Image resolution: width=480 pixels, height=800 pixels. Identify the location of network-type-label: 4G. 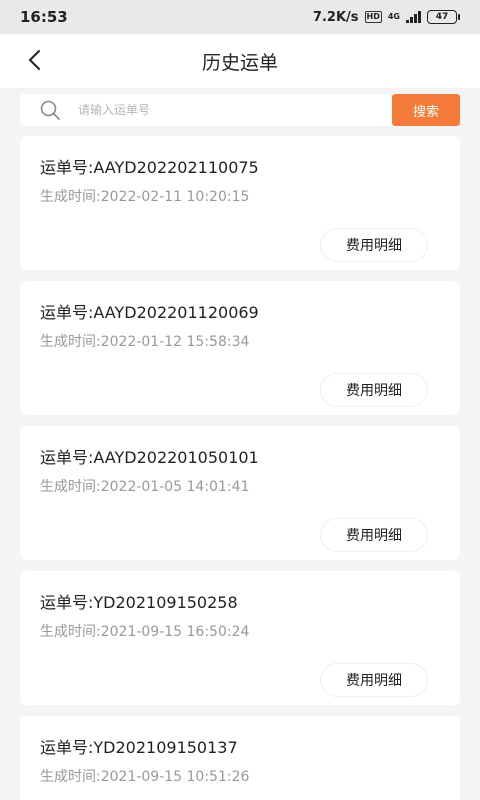
(393, 16).